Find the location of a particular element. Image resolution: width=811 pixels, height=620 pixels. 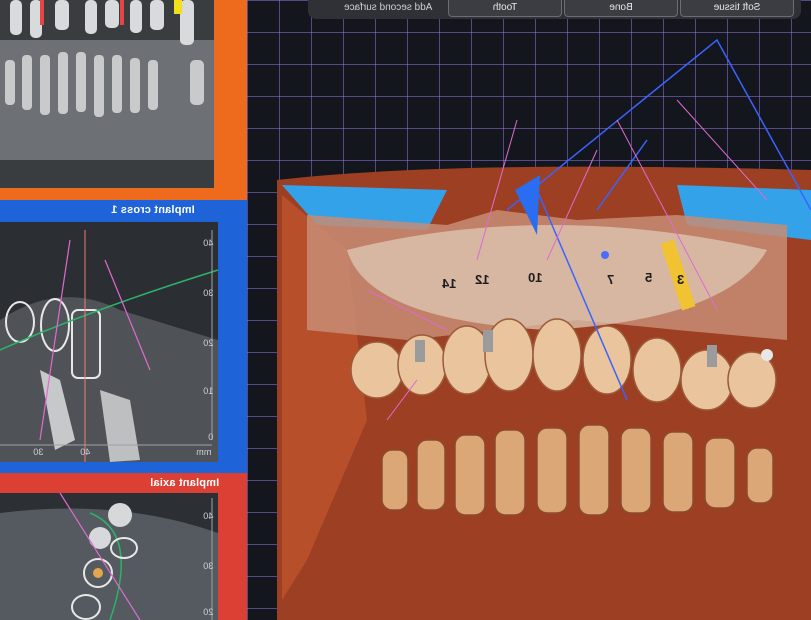

implant-axial-panel: Implant axial 40 30 20 is located at coordinates (123, 546).